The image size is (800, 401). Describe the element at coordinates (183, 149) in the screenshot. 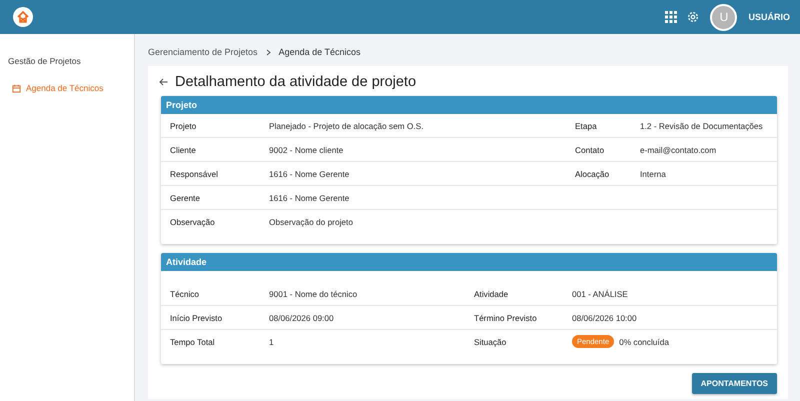

I see `field-label: Cliente` at that location.